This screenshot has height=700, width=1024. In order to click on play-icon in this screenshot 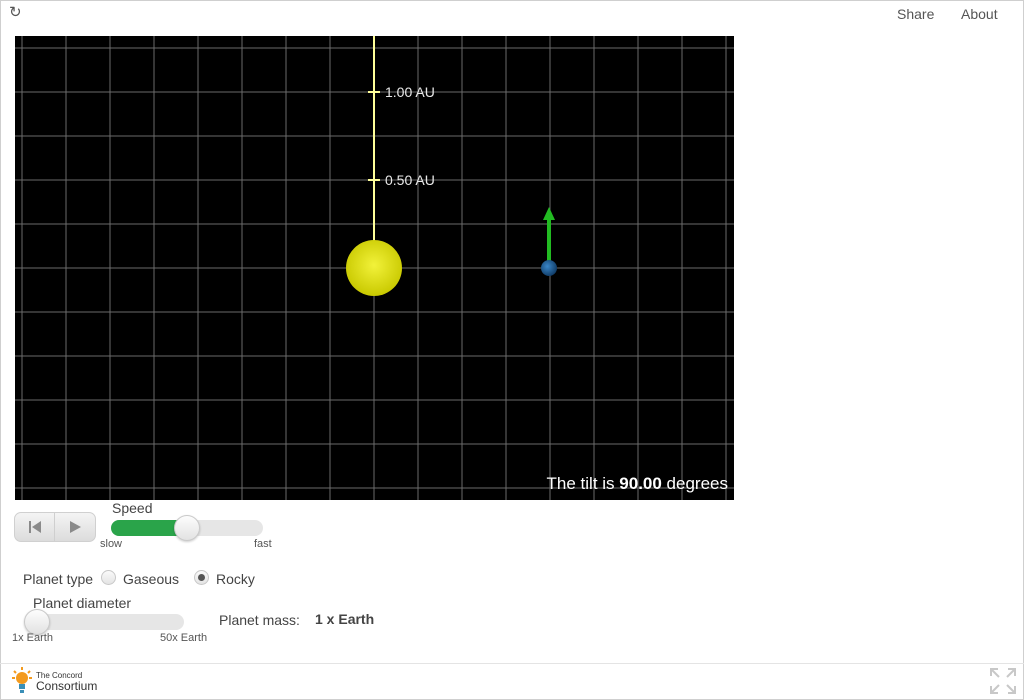, I will do `click(75, 527)`.